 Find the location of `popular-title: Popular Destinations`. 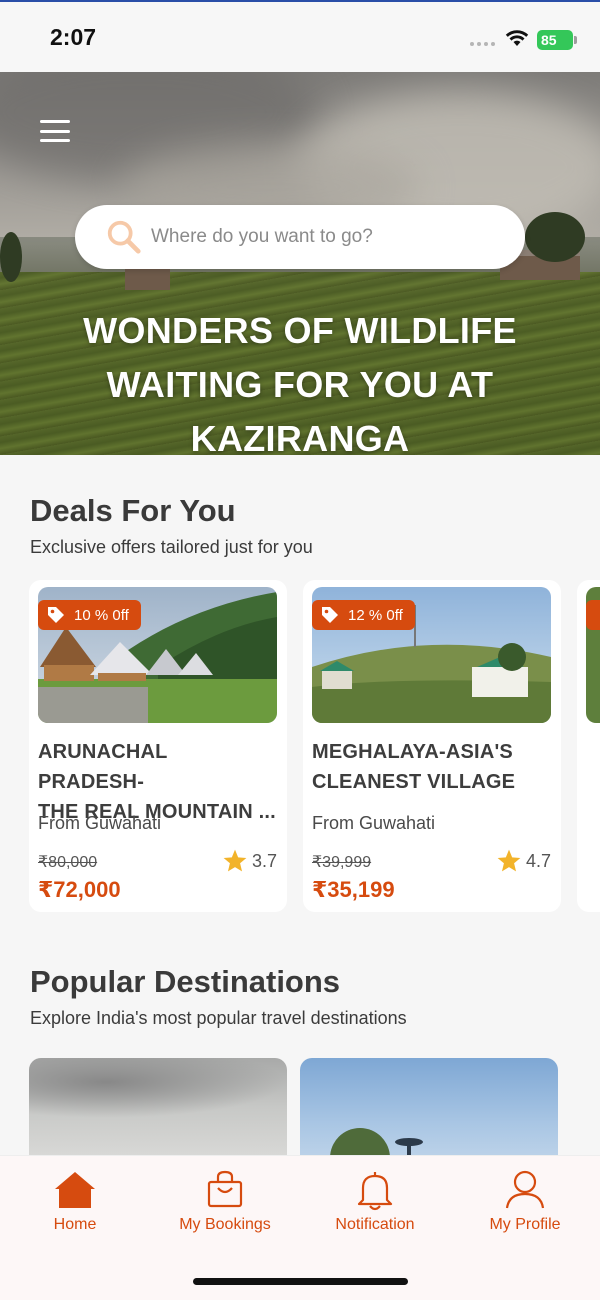

popular-title: Popular Destinations is located at coordinates (185, 981).